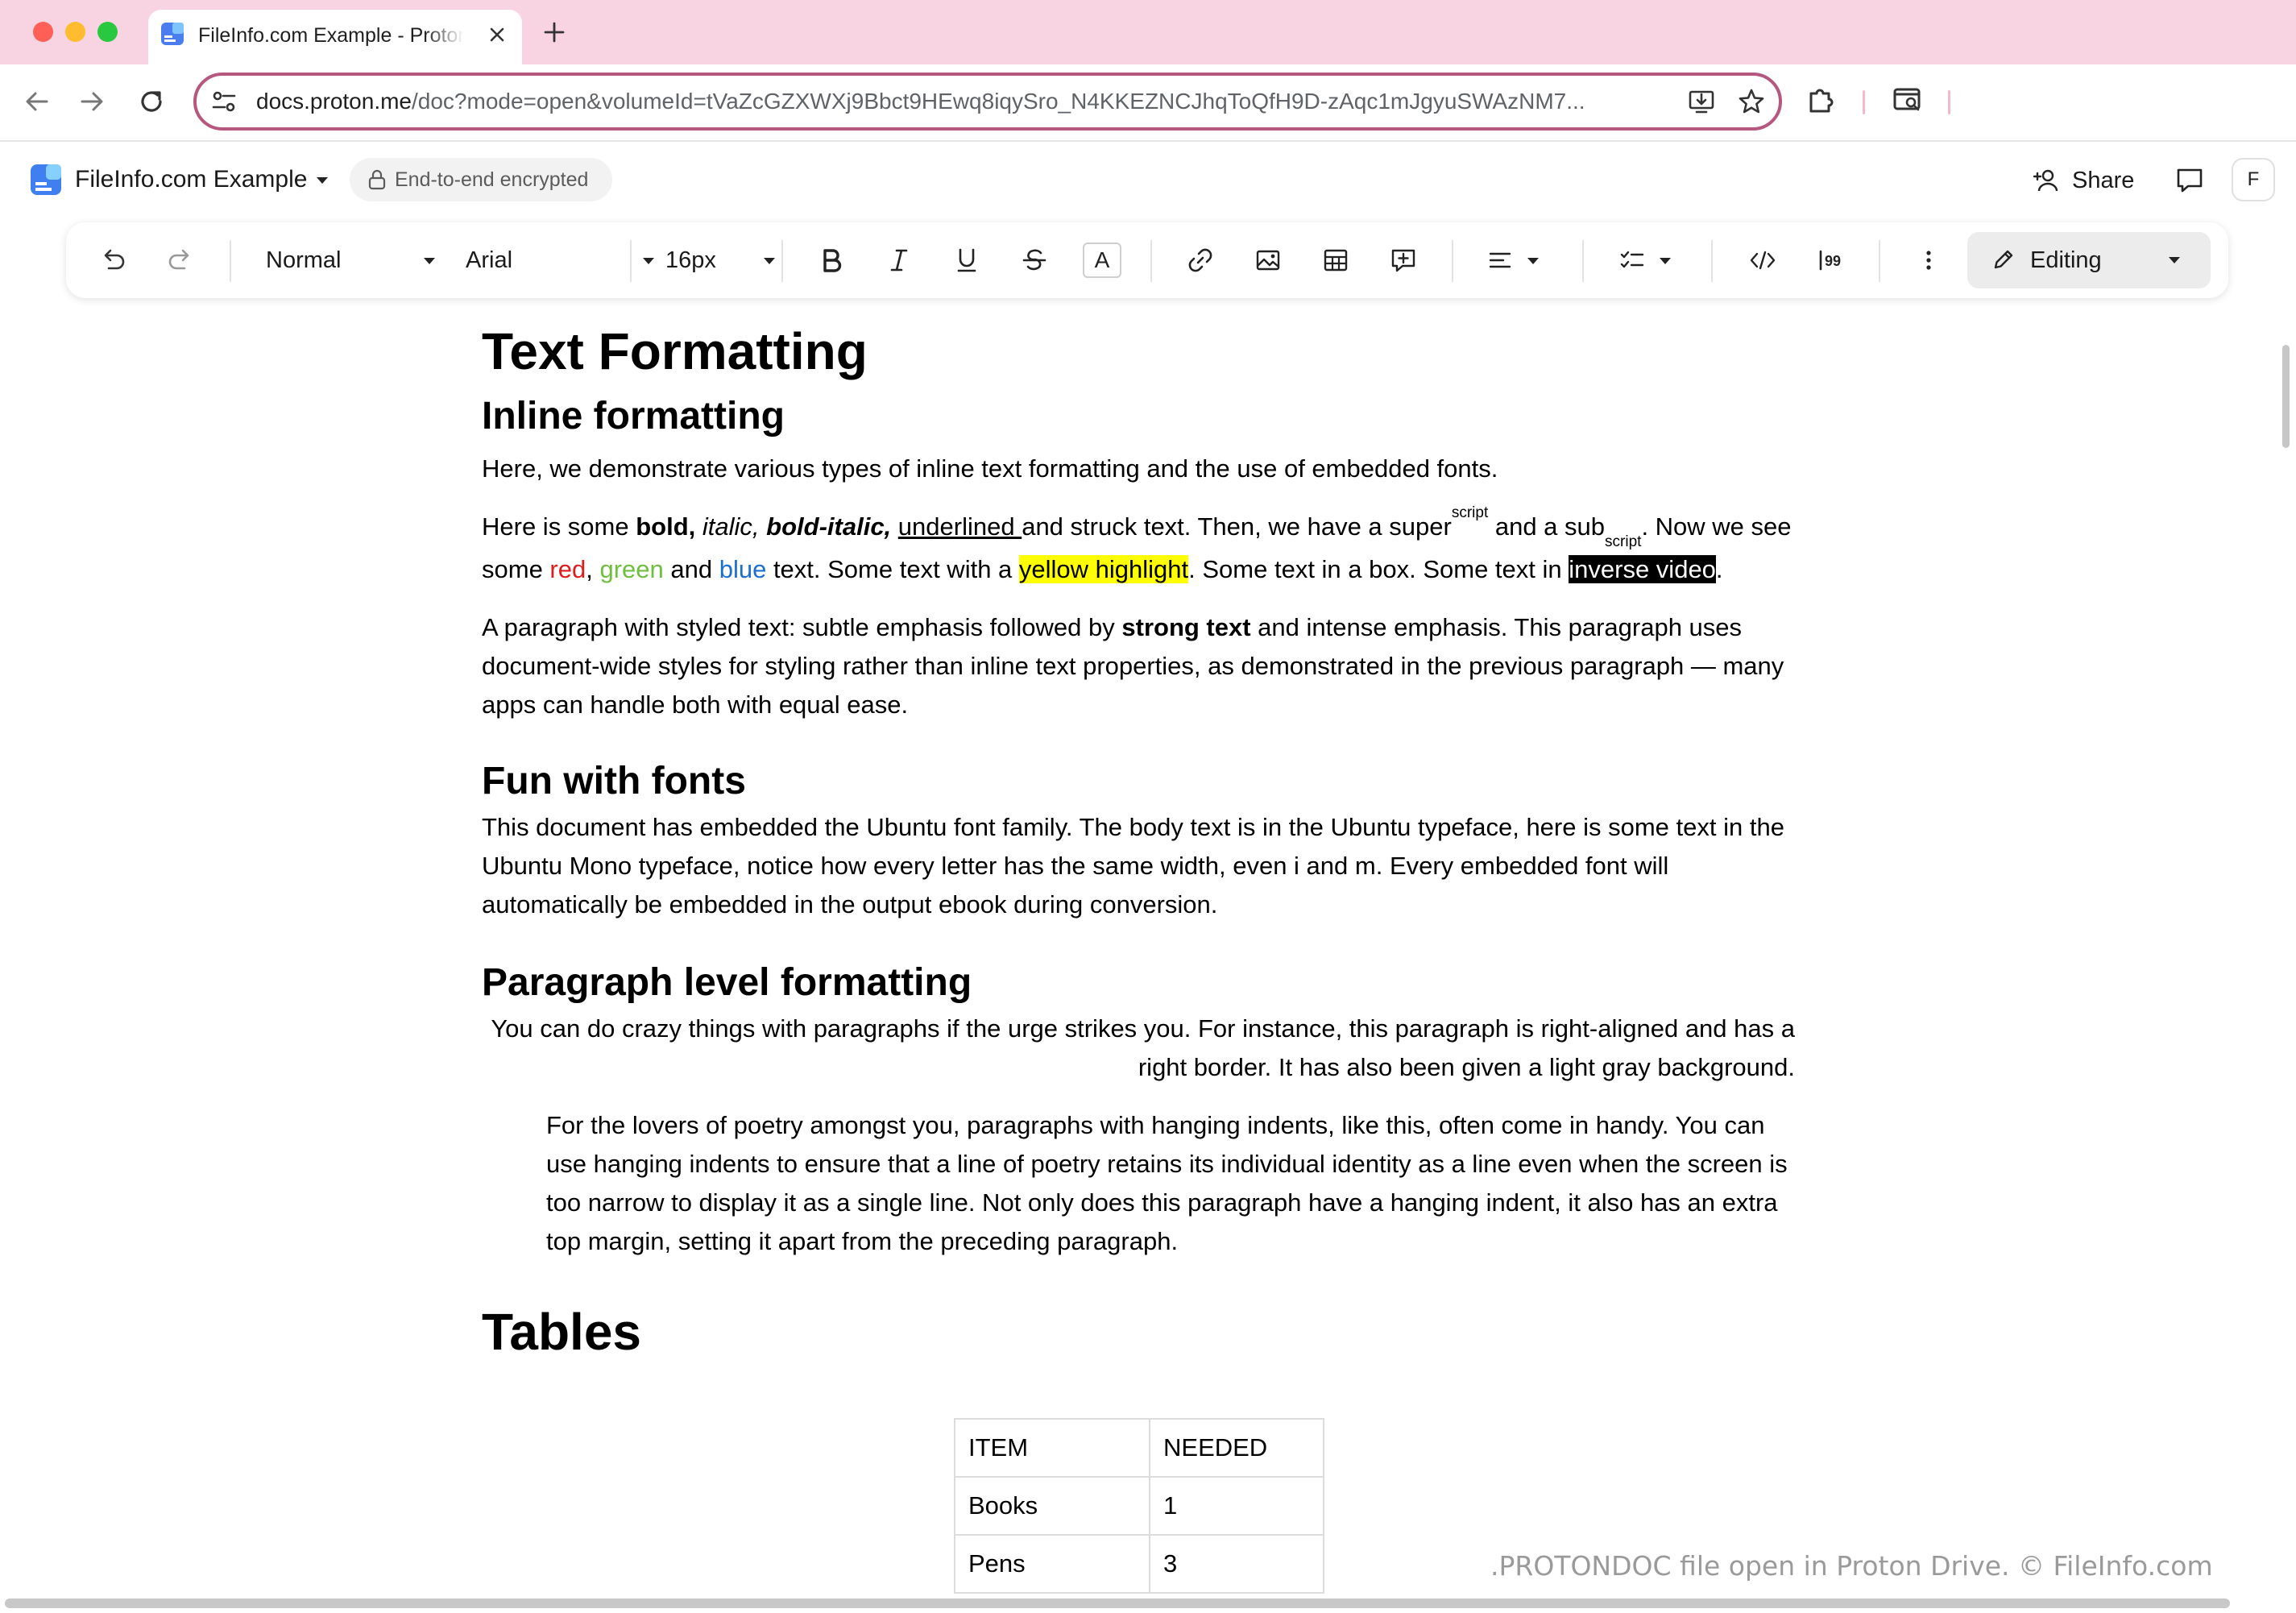  Describe the element at coordinates (690, 260) in the screenshot. I see `font-size-value: 16px` at that location.